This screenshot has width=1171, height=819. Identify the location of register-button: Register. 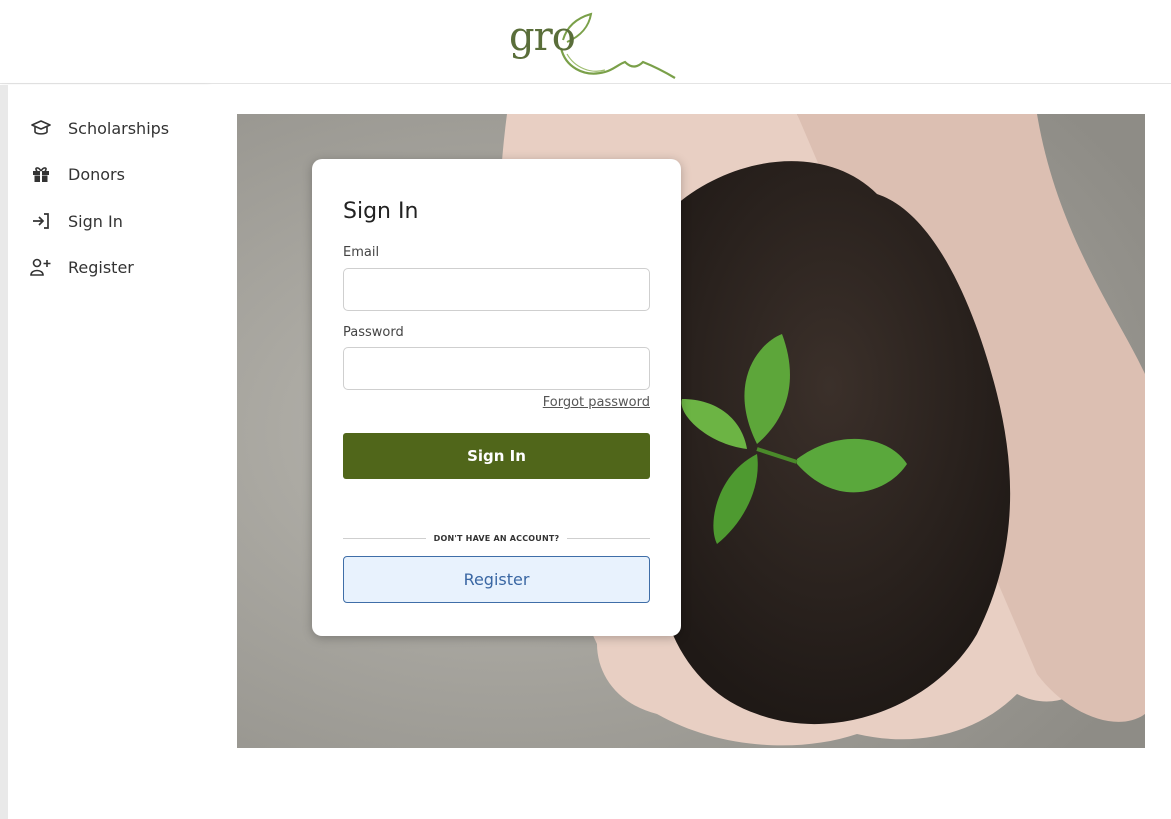
(496, 579).